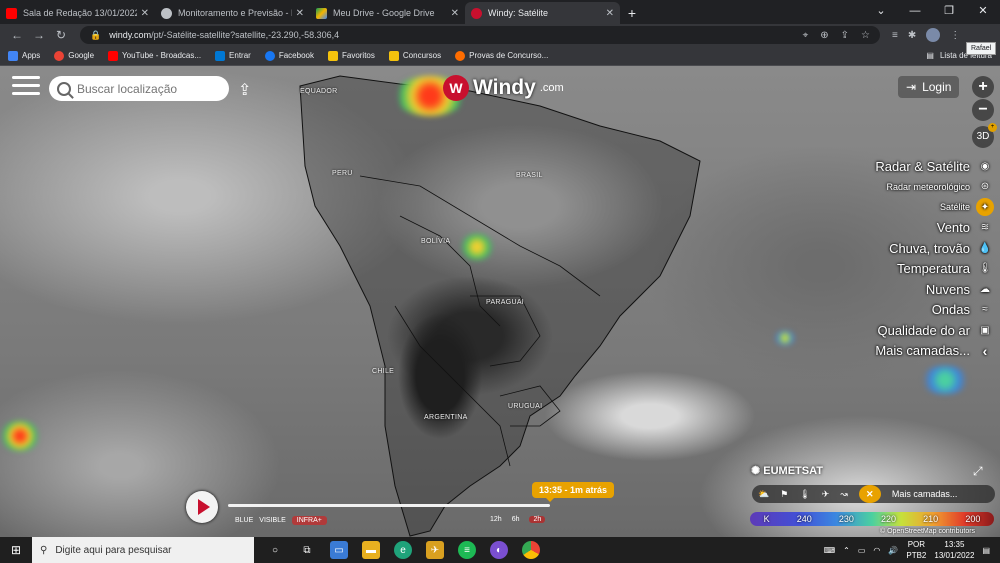 The width and height of the screenshot is (1000, 563). Describe the element at coordinates (933, 35) in the screenshot. I see `profile-avatar` at that location.